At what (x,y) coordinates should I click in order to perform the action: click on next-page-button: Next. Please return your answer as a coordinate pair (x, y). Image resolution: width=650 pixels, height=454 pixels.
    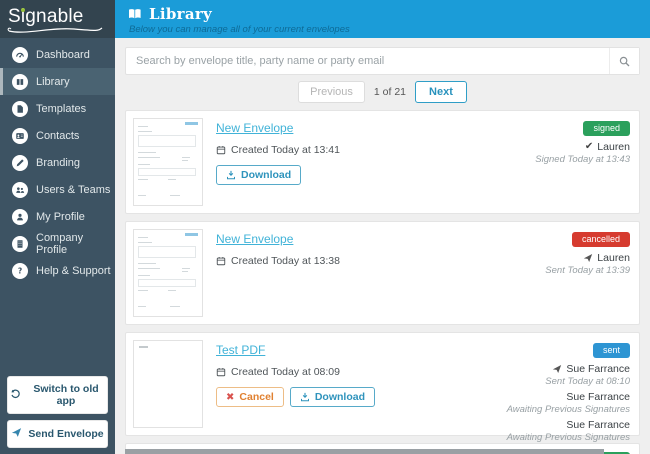
    Looking at the image, I should click on (441, 92).